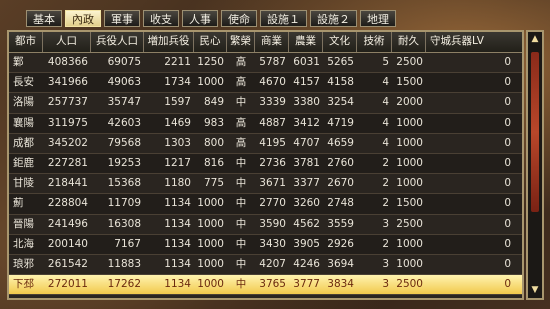 The image size is (550, 309). What do you see at coordinates (265, 63) in the screenshot?
I see `table-row: 鄴 408366 69075 2211 1250 高 5787 6031 5265 5 2500 0` at bounding box center [265, 63].